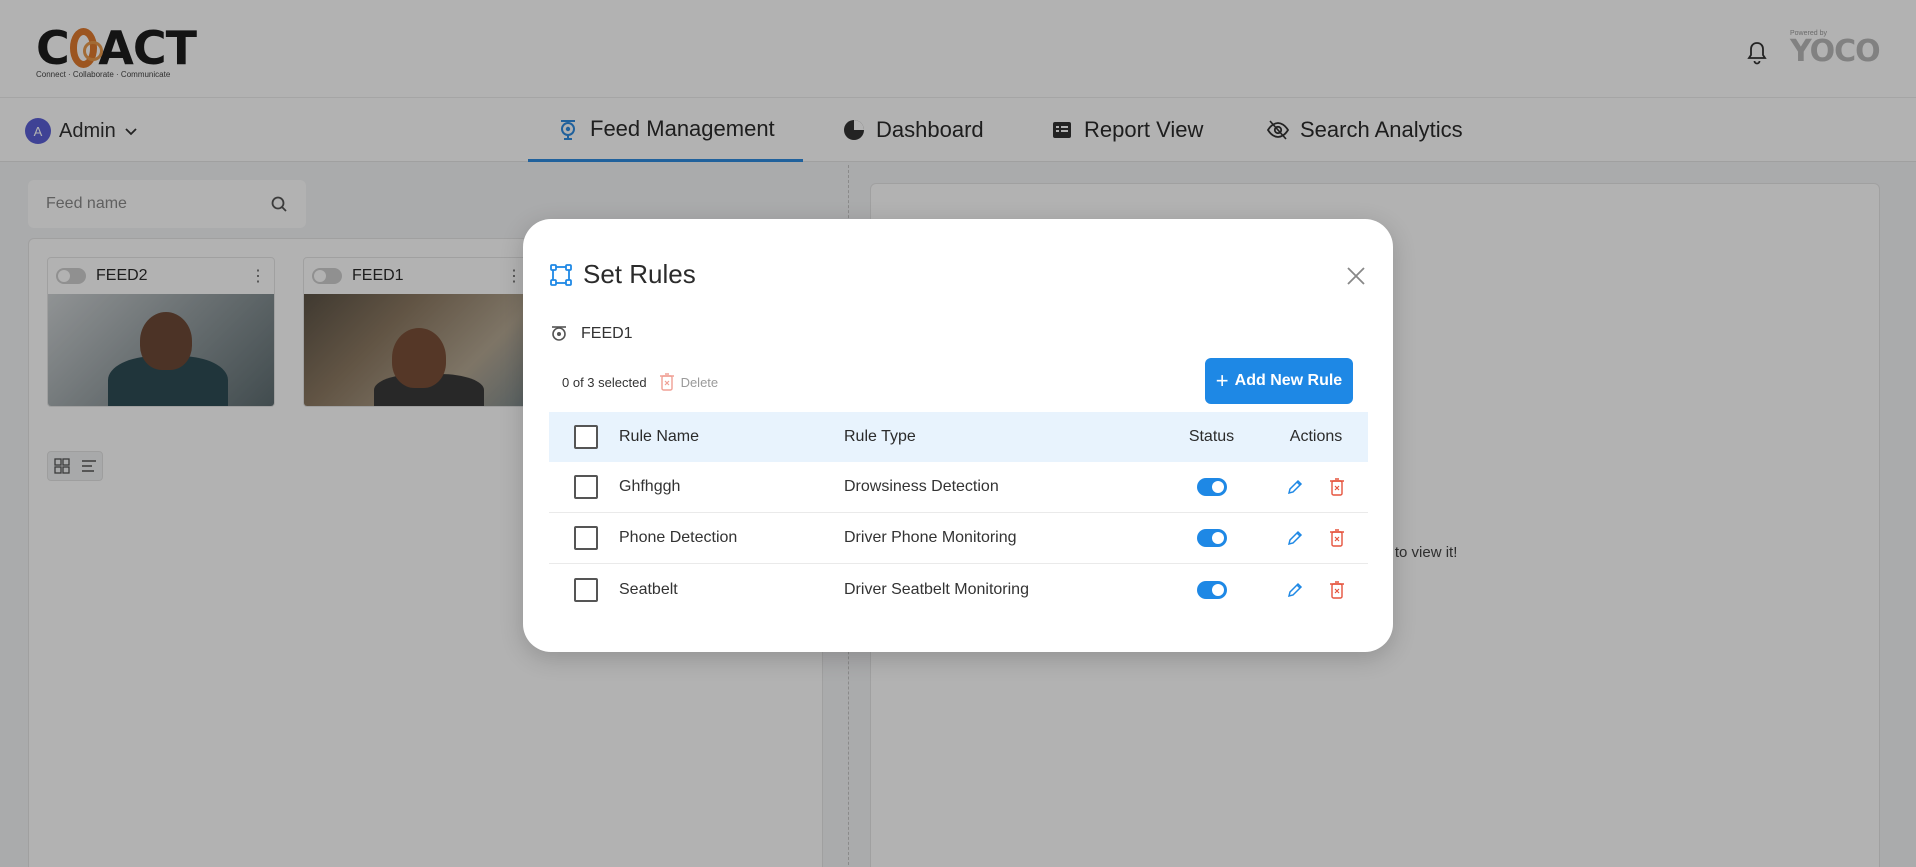 This screenshot has width=1916, height=867. I want to click on delete-button: Delete, so click(689, 382).